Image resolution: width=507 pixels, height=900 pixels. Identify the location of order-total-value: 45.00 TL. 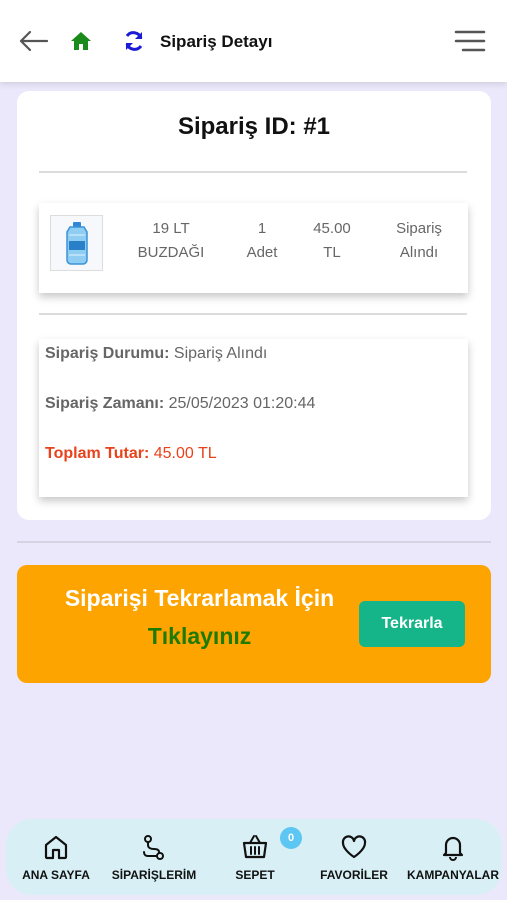
(185, 453).